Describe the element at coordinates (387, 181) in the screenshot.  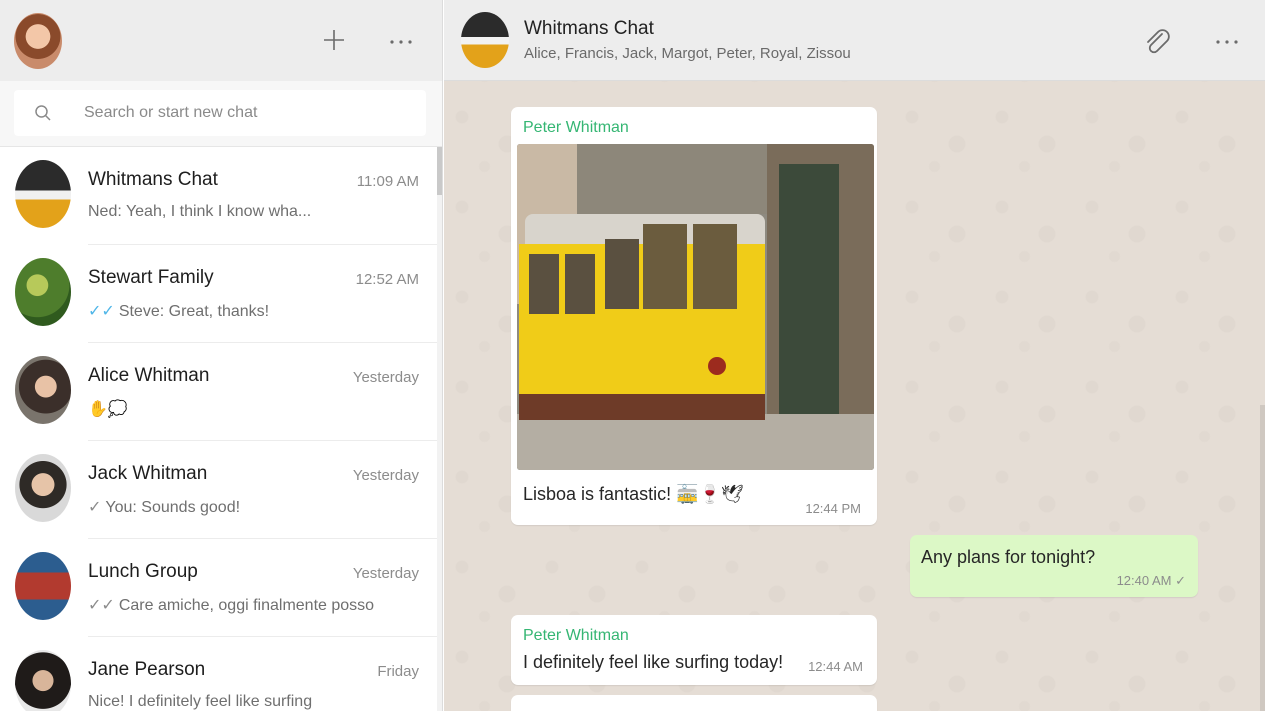
I see `chat-time: 11:09 AM` at that location.